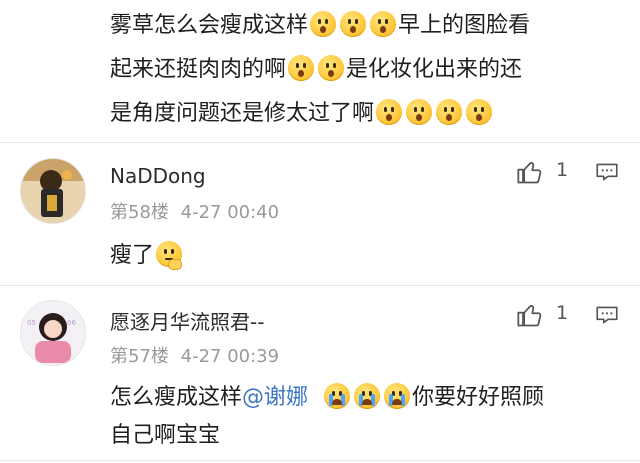 The height and width of the screenshot is (463, 640). Describe the element at coordinates (71, 323) in the screenshot. I see `svg-text: 06` at that location.